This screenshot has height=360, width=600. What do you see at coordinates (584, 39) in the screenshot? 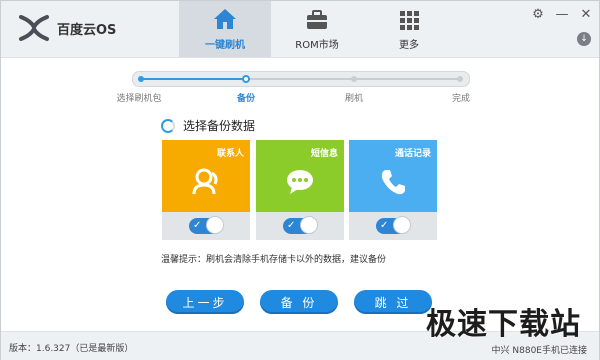
I see `download-icon: ↓` at bounding box center [584, 39].